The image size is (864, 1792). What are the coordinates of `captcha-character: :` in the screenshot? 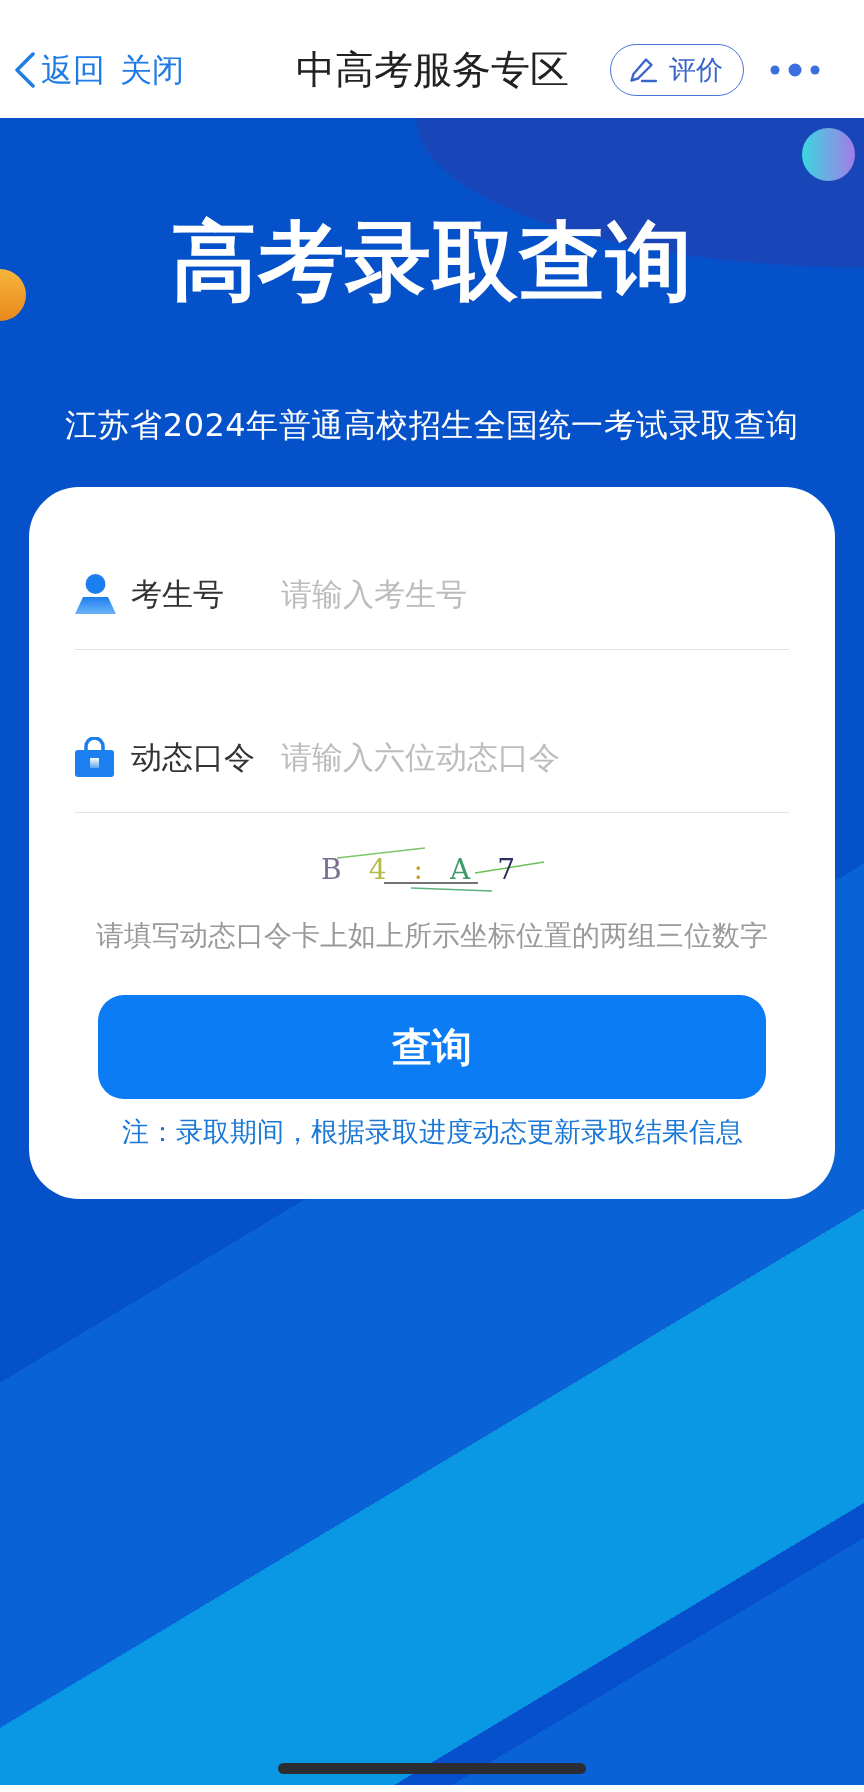 It's located at (418, 870).